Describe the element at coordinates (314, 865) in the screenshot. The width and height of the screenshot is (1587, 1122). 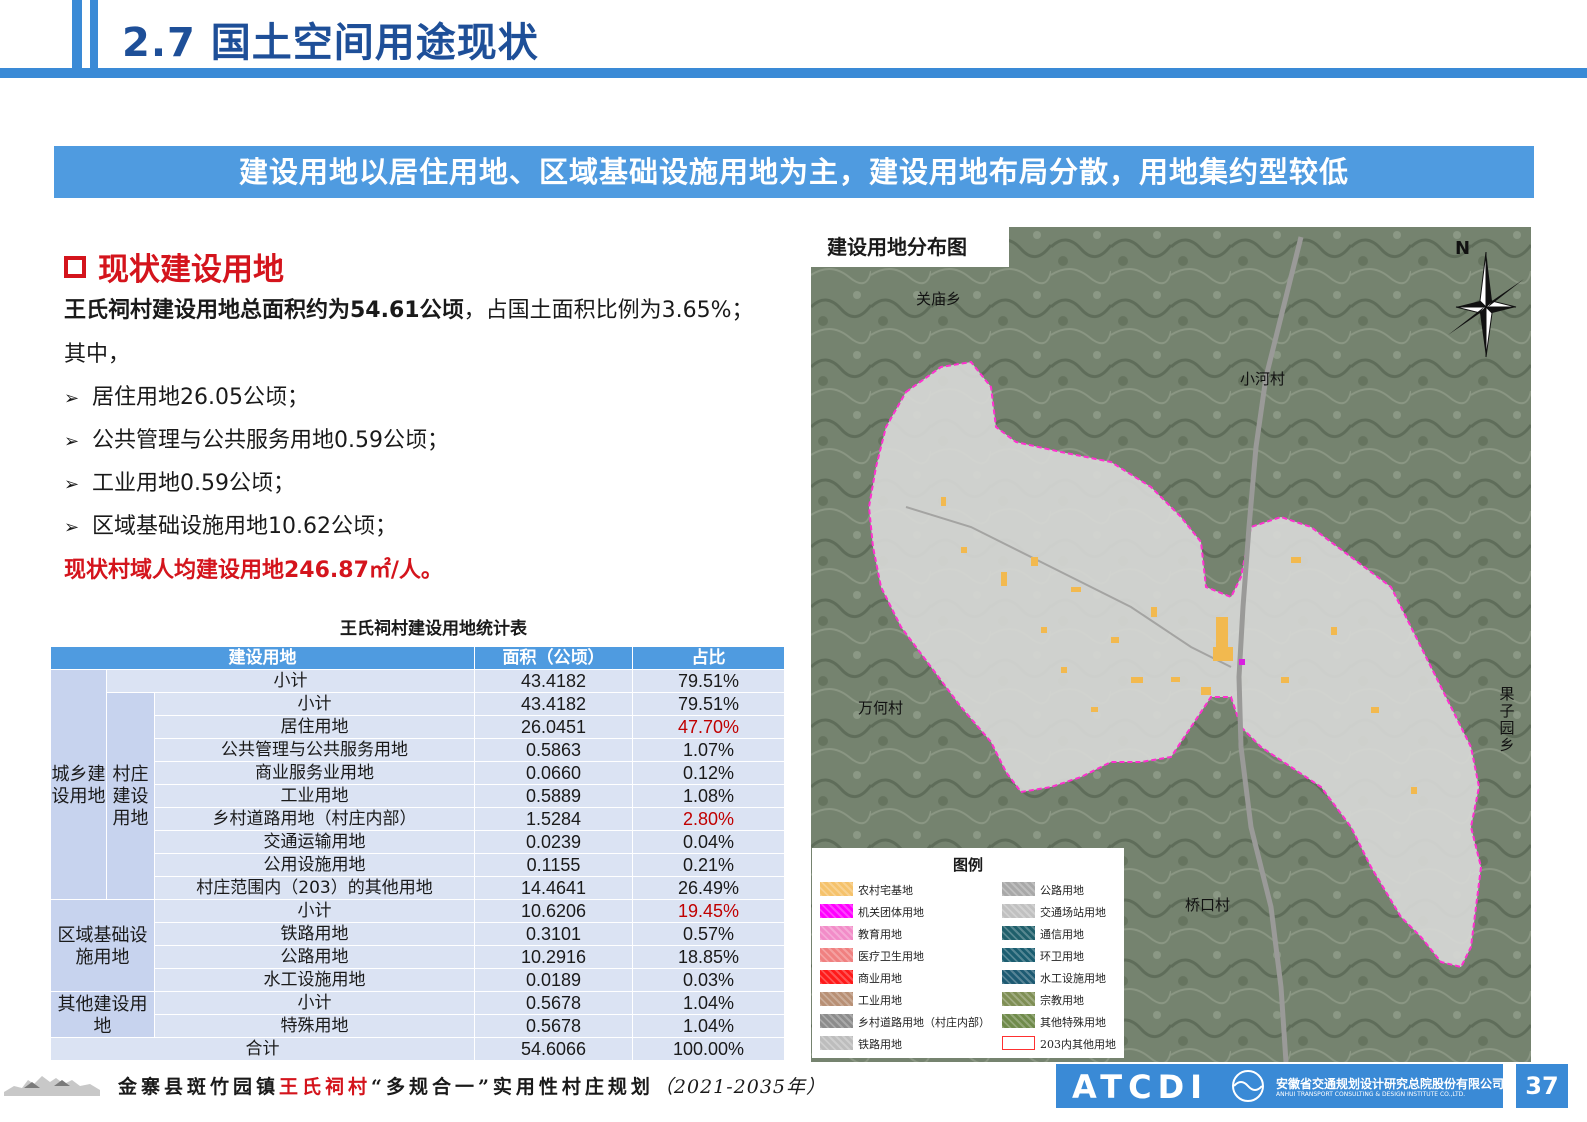
I see `row-label: 公用设施用地` at that location.